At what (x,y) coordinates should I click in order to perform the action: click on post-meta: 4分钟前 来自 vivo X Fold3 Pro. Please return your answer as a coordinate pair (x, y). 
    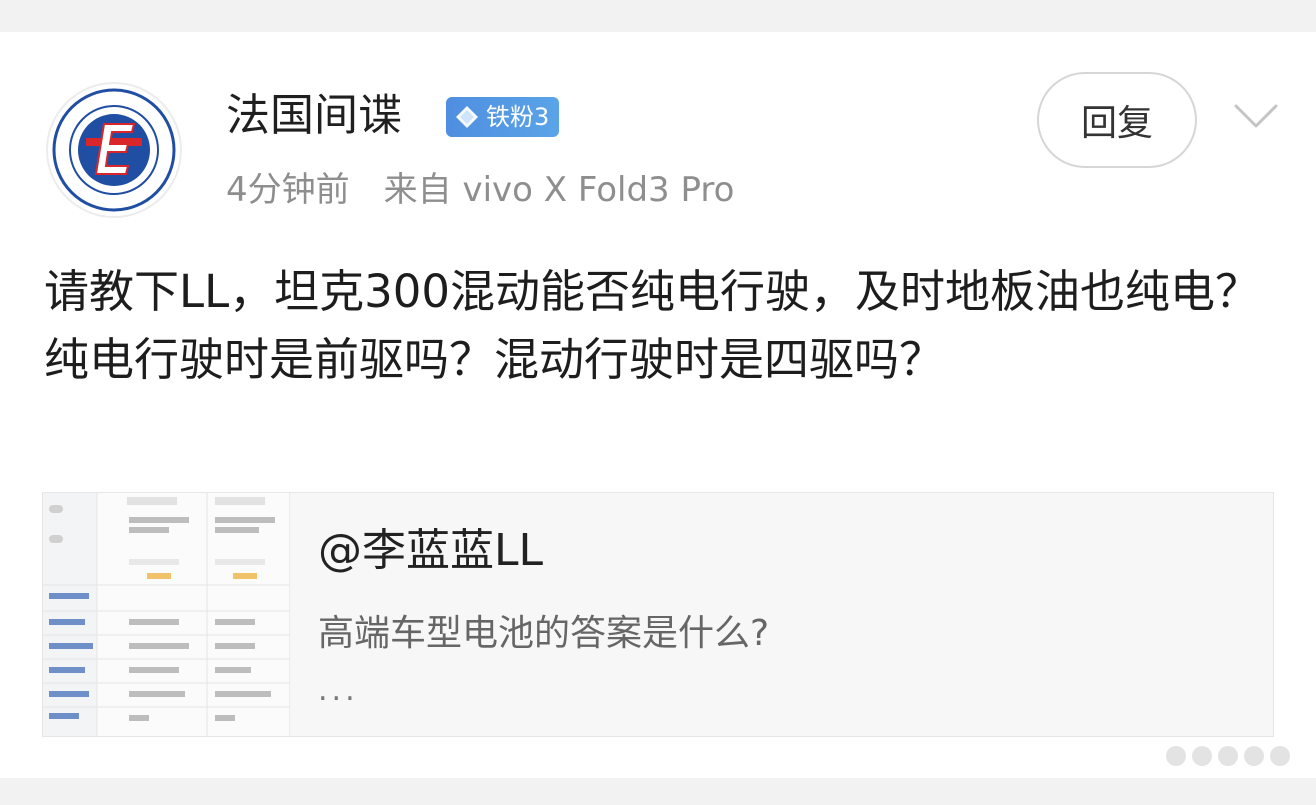
    Looking at the image, I should click on (480, 190).